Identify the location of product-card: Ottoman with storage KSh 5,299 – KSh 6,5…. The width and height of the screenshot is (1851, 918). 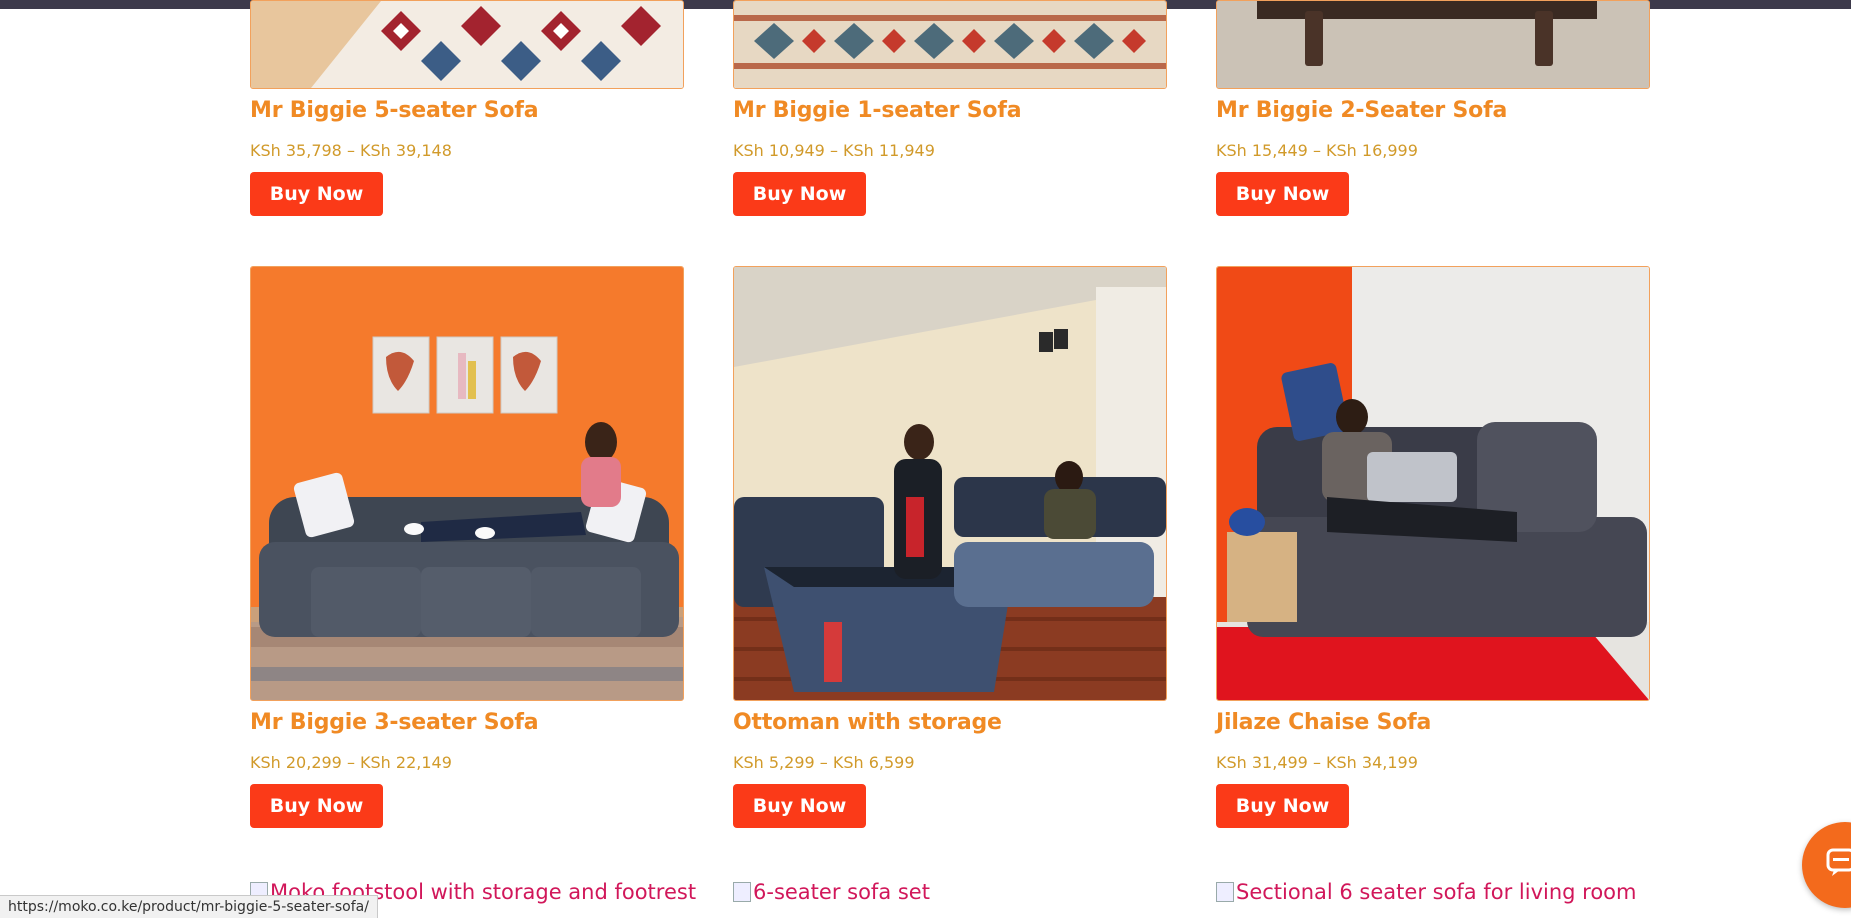
(950, 547).